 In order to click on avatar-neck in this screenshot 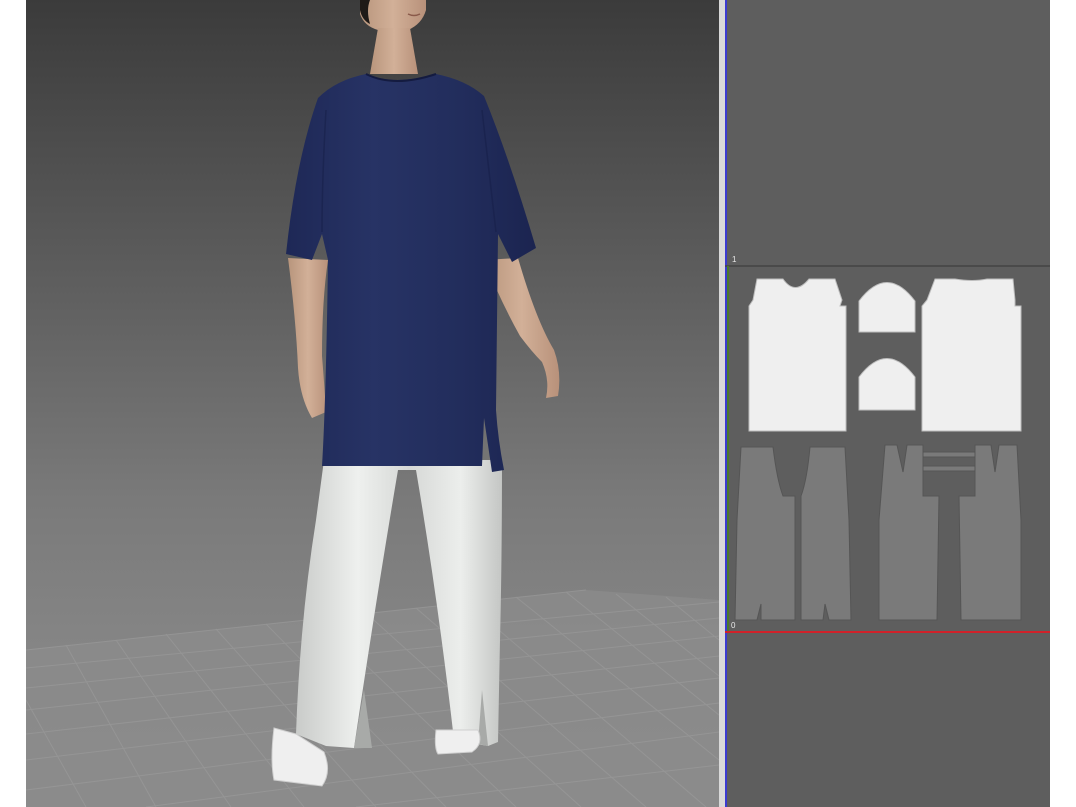, I will do `click(394, 51)`.